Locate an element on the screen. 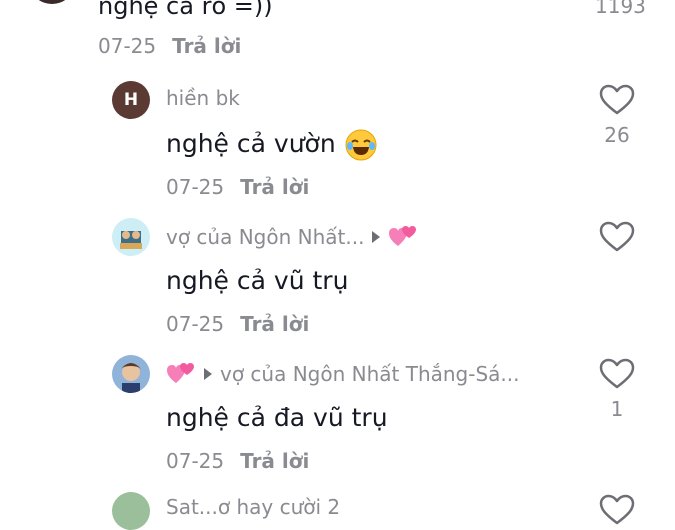 This screenshot has height=530, width=675. reply-text: nghệ cả đa vũ trụ is located at coordinates (277, 417).